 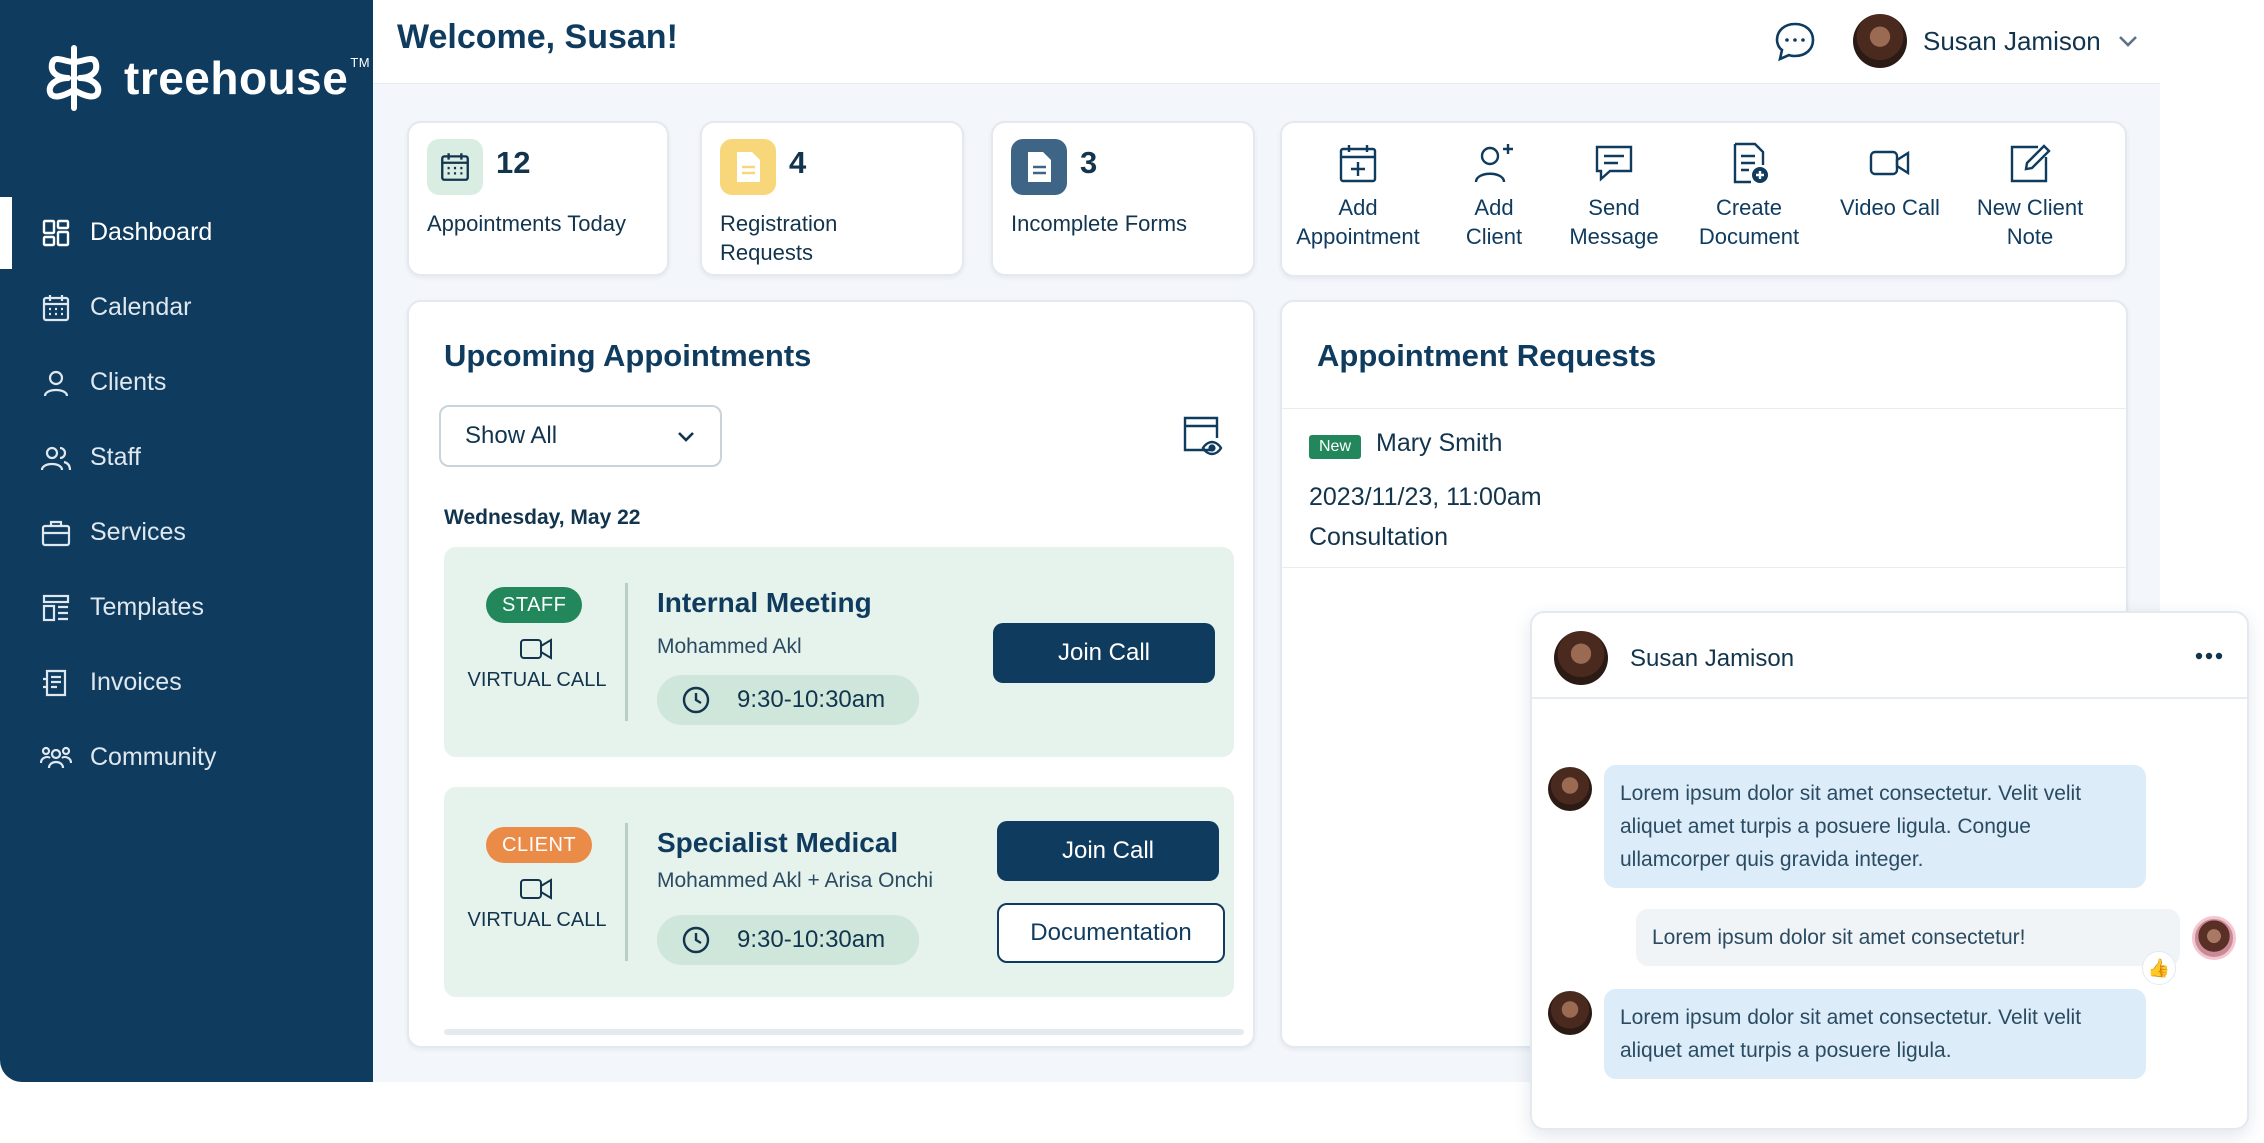 I want to click on page-title: Welcome, Susan!, so click(x=537, y=37).